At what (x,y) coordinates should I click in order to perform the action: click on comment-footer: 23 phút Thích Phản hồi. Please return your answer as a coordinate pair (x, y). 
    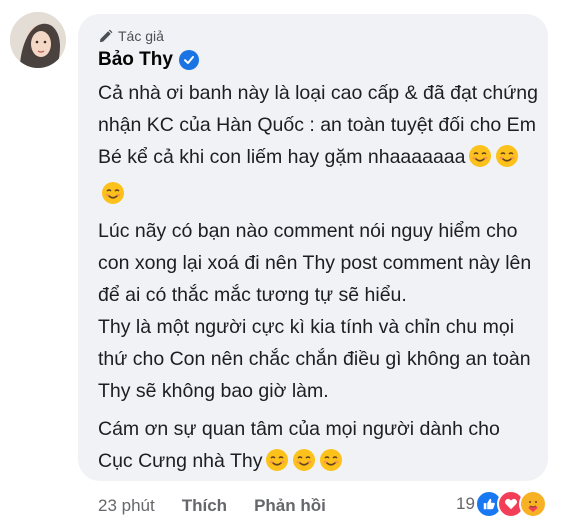
    Looking at the image, I should click on (212, 506).